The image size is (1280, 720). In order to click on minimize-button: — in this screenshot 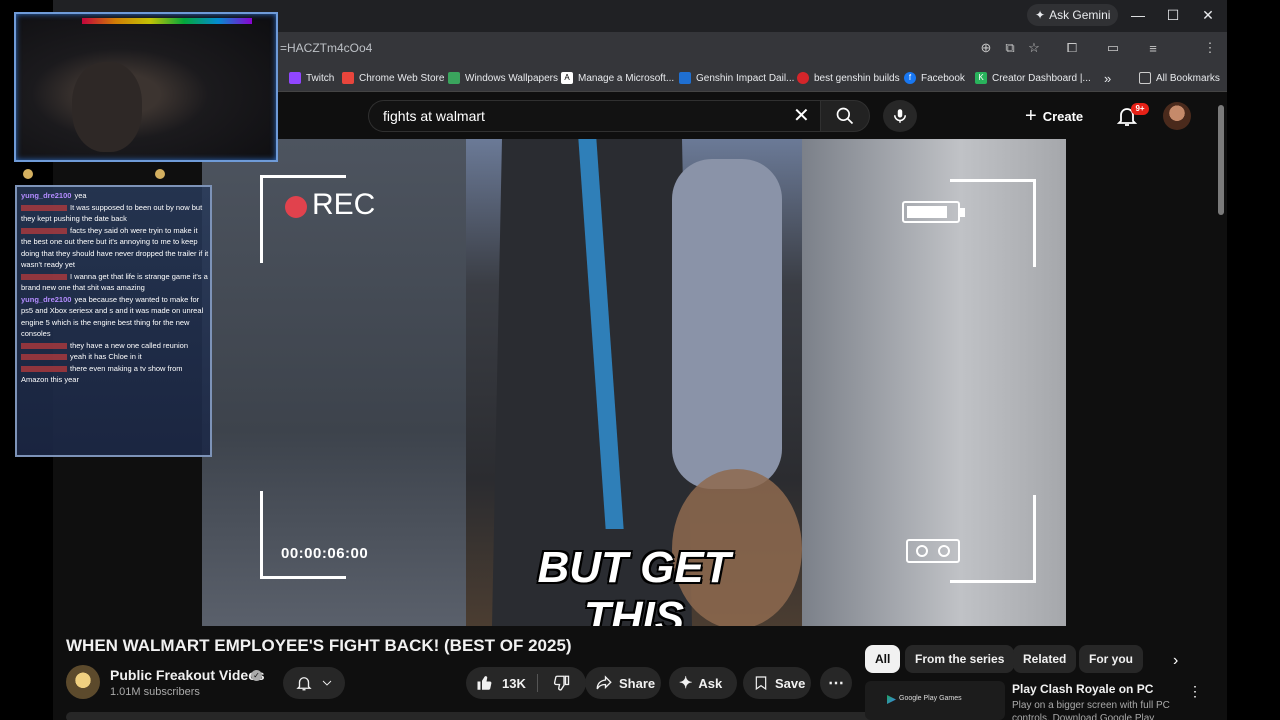, I will do `click(1138, 15)`.